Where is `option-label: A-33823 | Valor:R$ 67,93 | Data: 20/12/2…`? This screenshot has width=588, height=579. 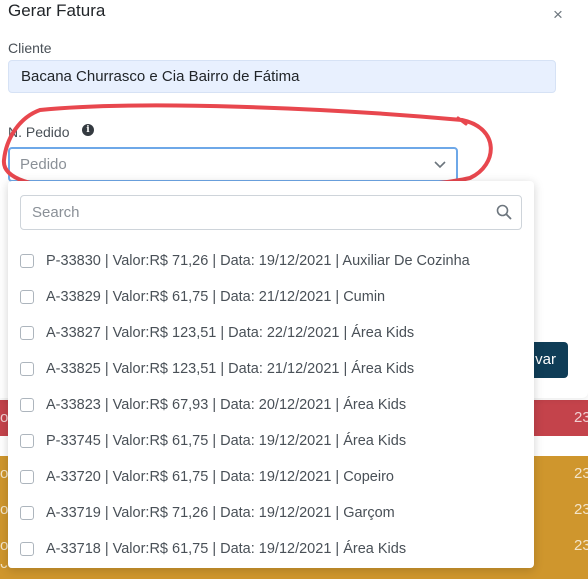
option-label: A-33823 | Valor:R$ 67,93 | Data: 20/12/2… is located at coordinates (226, 405).